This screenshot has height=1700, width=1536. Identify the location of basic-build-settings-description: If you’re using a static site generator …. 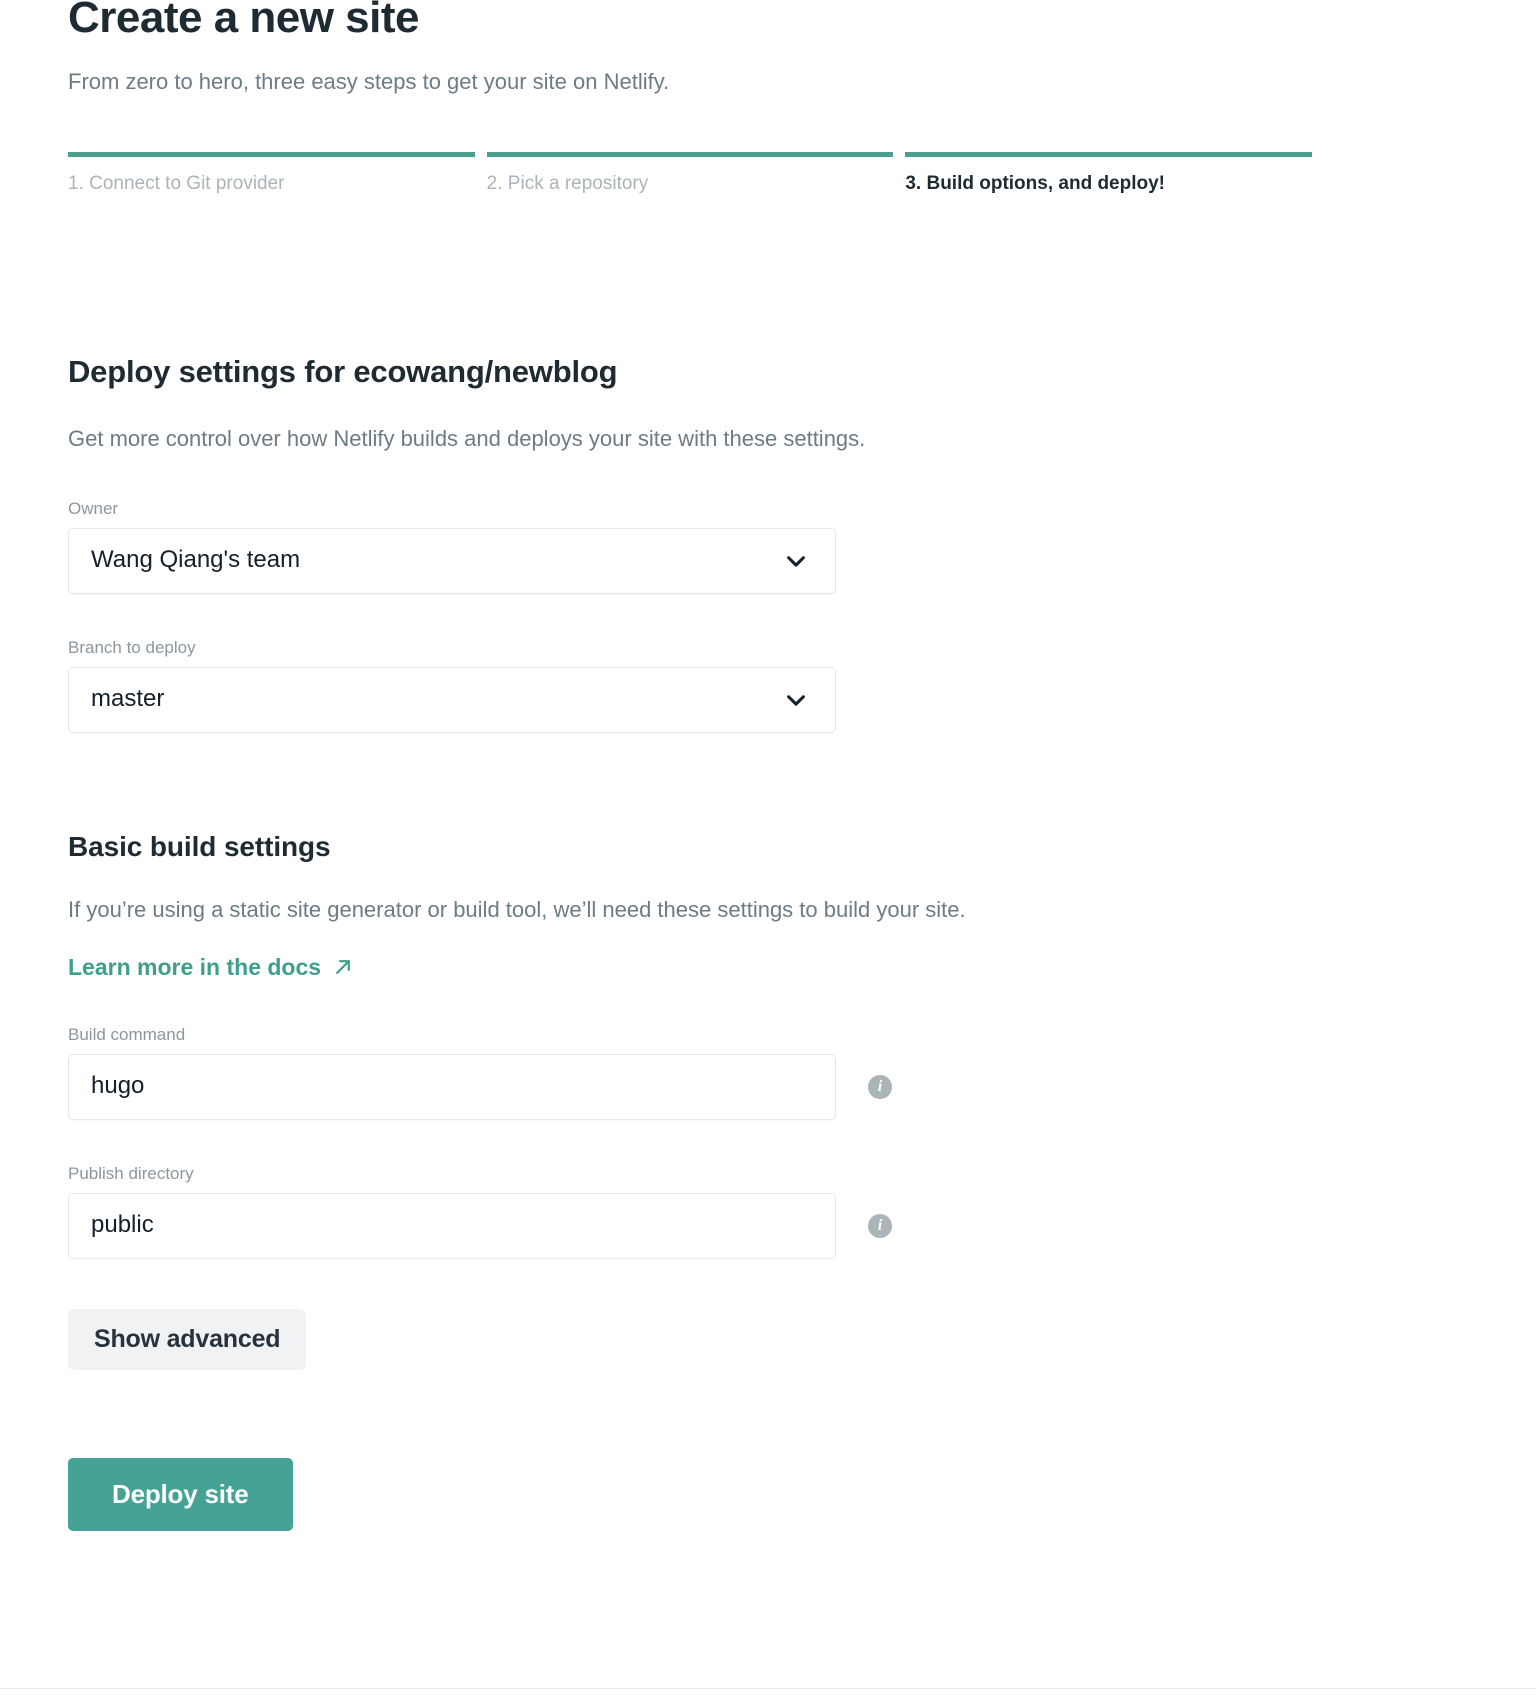
(517, 910).